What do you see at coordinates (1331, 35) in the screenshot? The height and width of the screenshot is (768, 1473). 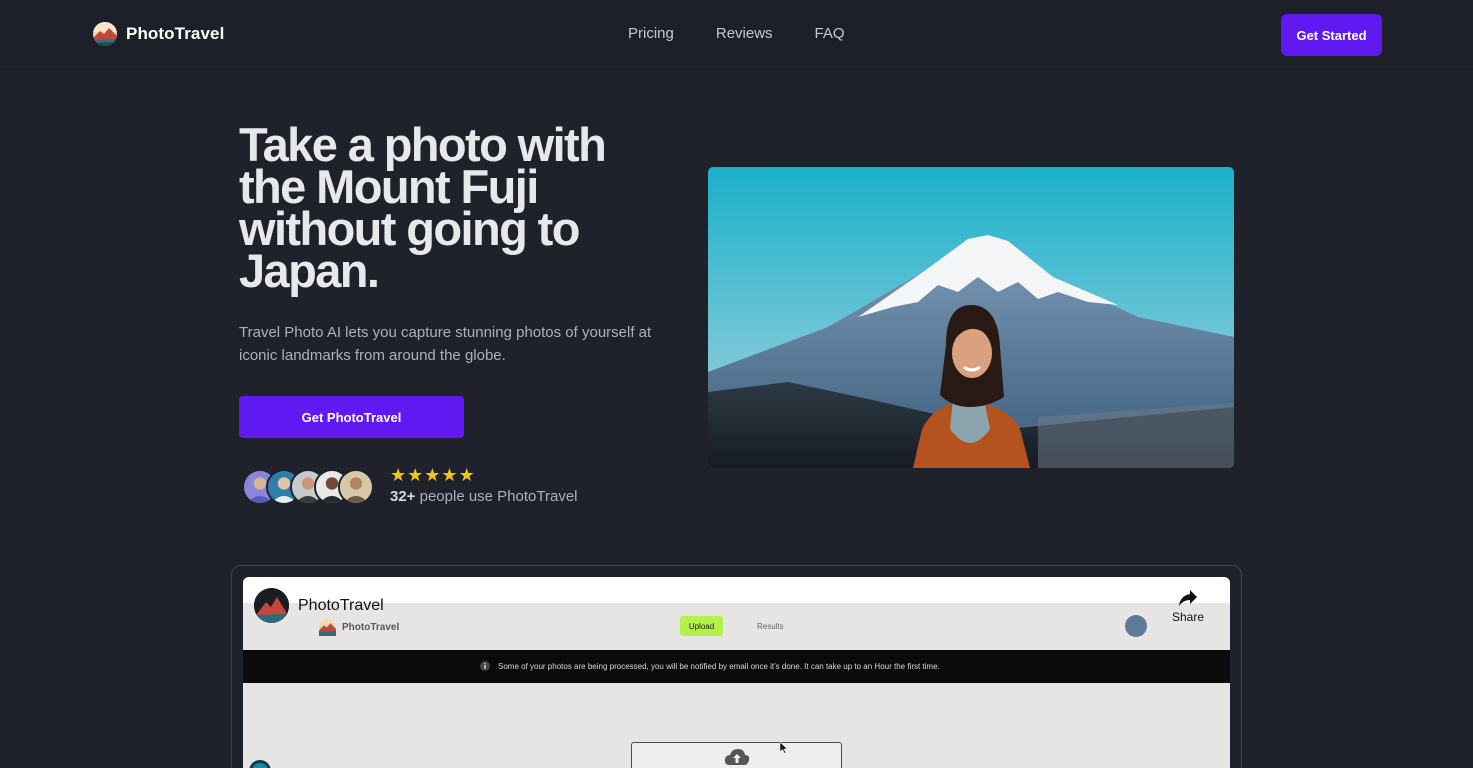 I see `get-started-button: Get Started` at bounding box center [1331, 35].